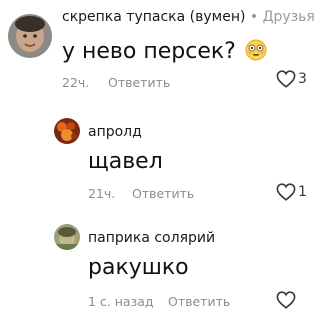 This screenshot has width=320, height=320. What do you see at coordinates (121, 301) in the screenshot?
I see `comment-time: 1 с. назад` at bounding box center [121, 301].